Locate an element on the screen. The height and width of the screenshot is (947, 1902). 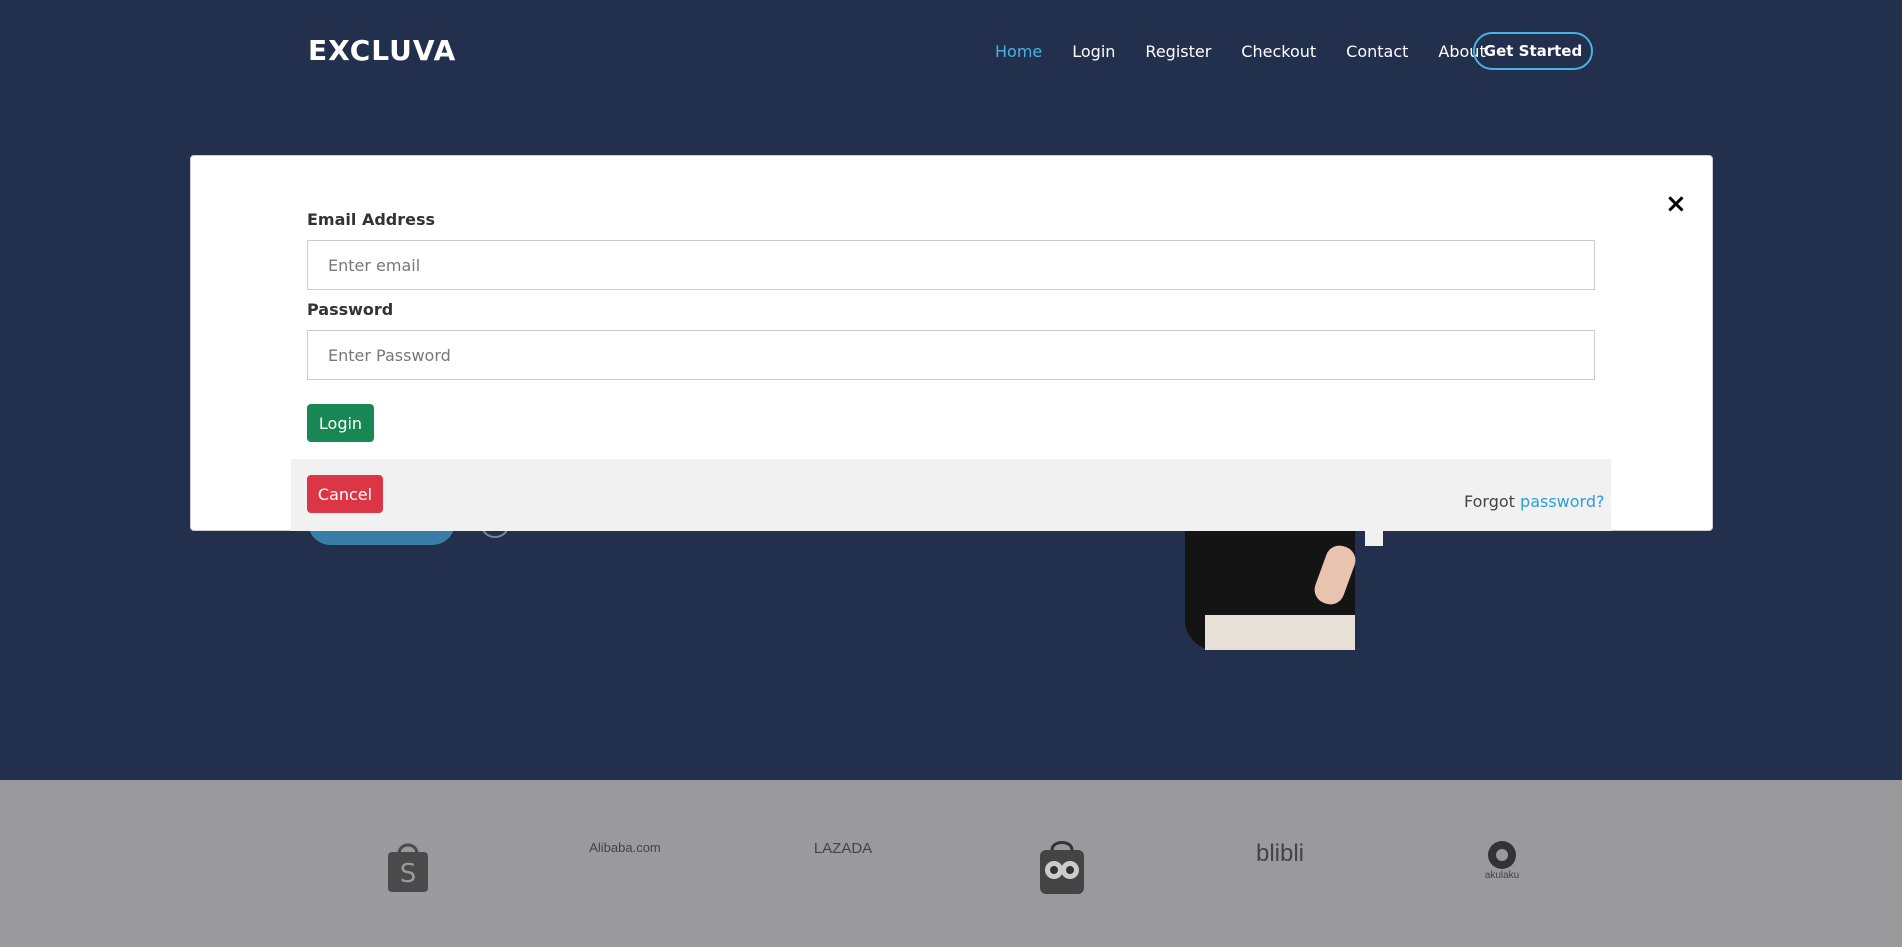
svg-text: S is located at coordinates (408, 874).